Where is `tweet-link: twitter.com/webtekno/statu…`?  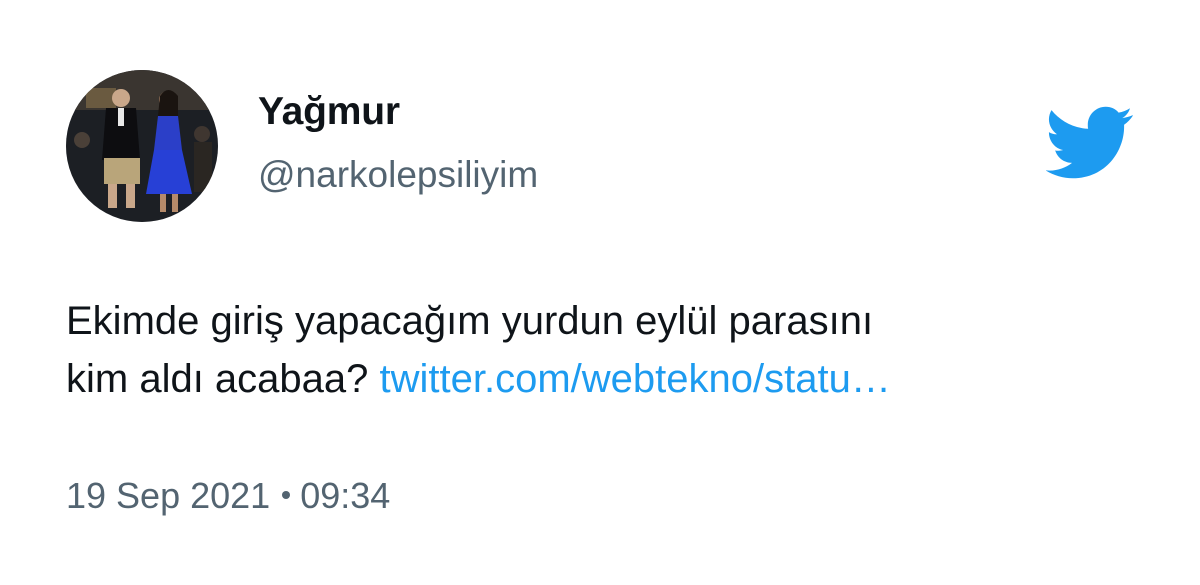 tweet-link: twitter.com/webtekno/statu… is located at coordinates (635, 379).